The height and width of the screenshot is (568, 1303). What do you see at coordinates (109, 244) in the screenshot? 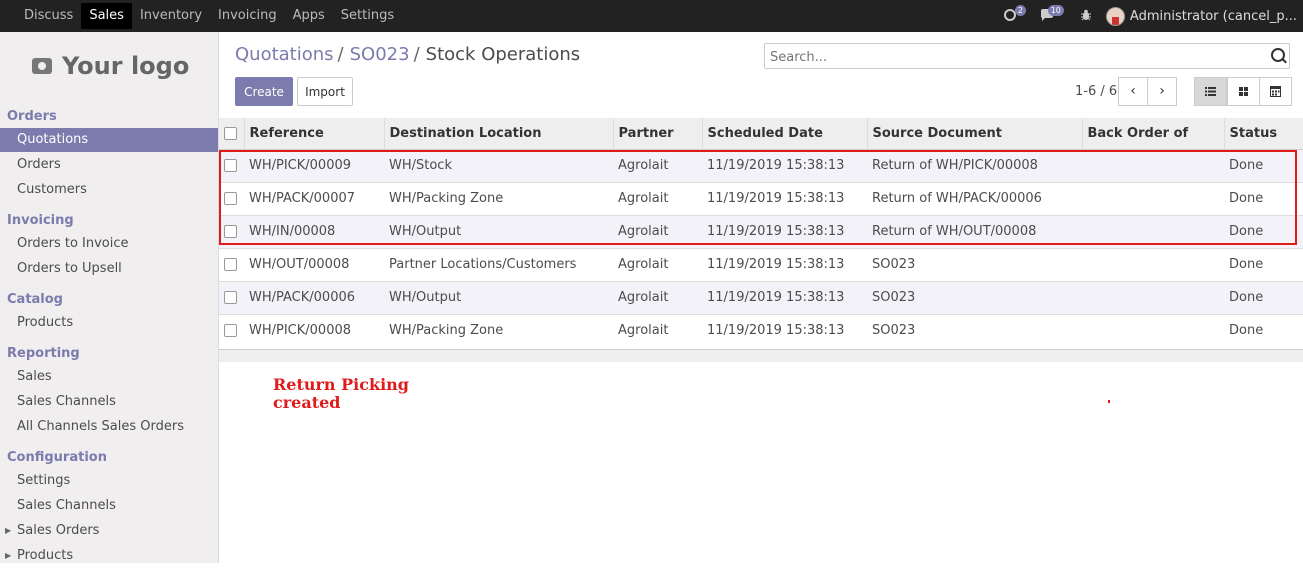
I see `sidebar-item-orders-to-invoice: Orders to Invoice` at bounding box center [109, 244].